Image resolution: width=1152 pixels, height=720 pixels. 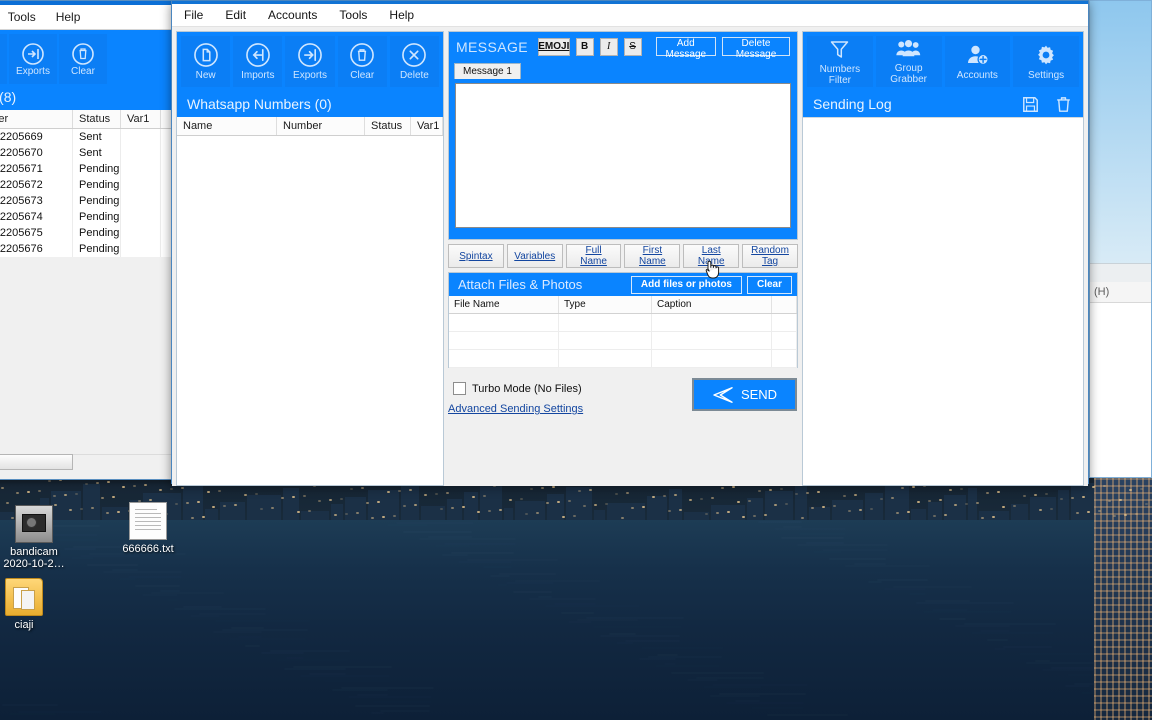 I want to click on bg-table-row: +60102205670Sent, so click(x=90, y=153).